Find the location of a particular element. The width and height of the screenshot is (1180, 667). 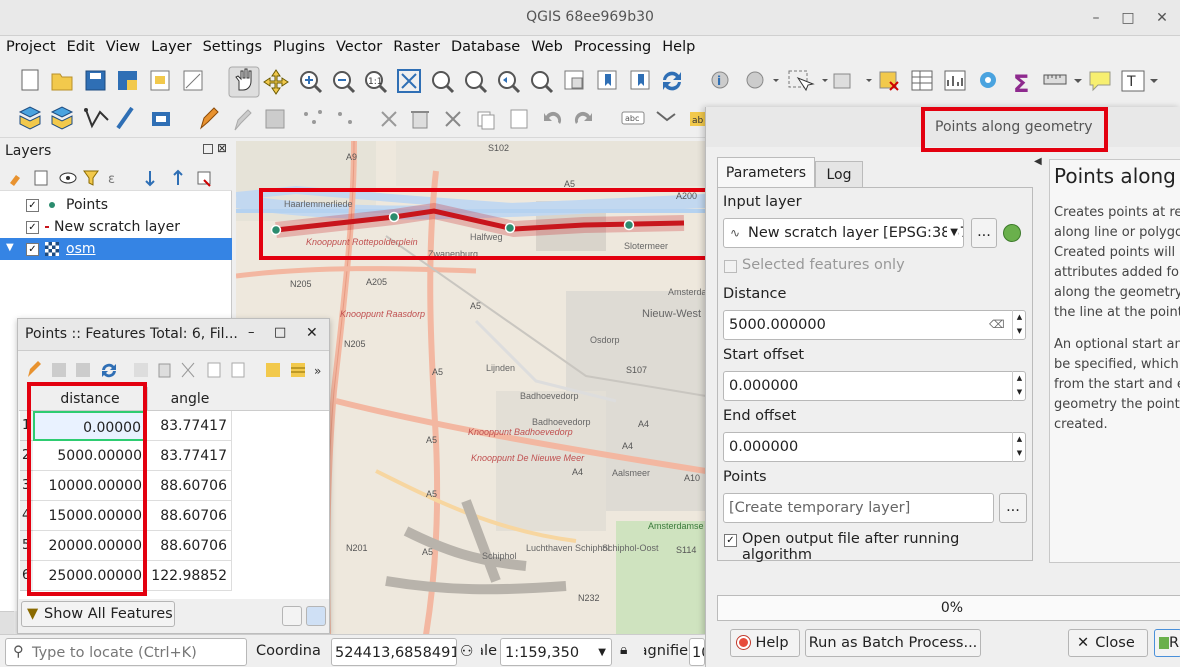

road-label: A5 is located at coordinates (431, 494).